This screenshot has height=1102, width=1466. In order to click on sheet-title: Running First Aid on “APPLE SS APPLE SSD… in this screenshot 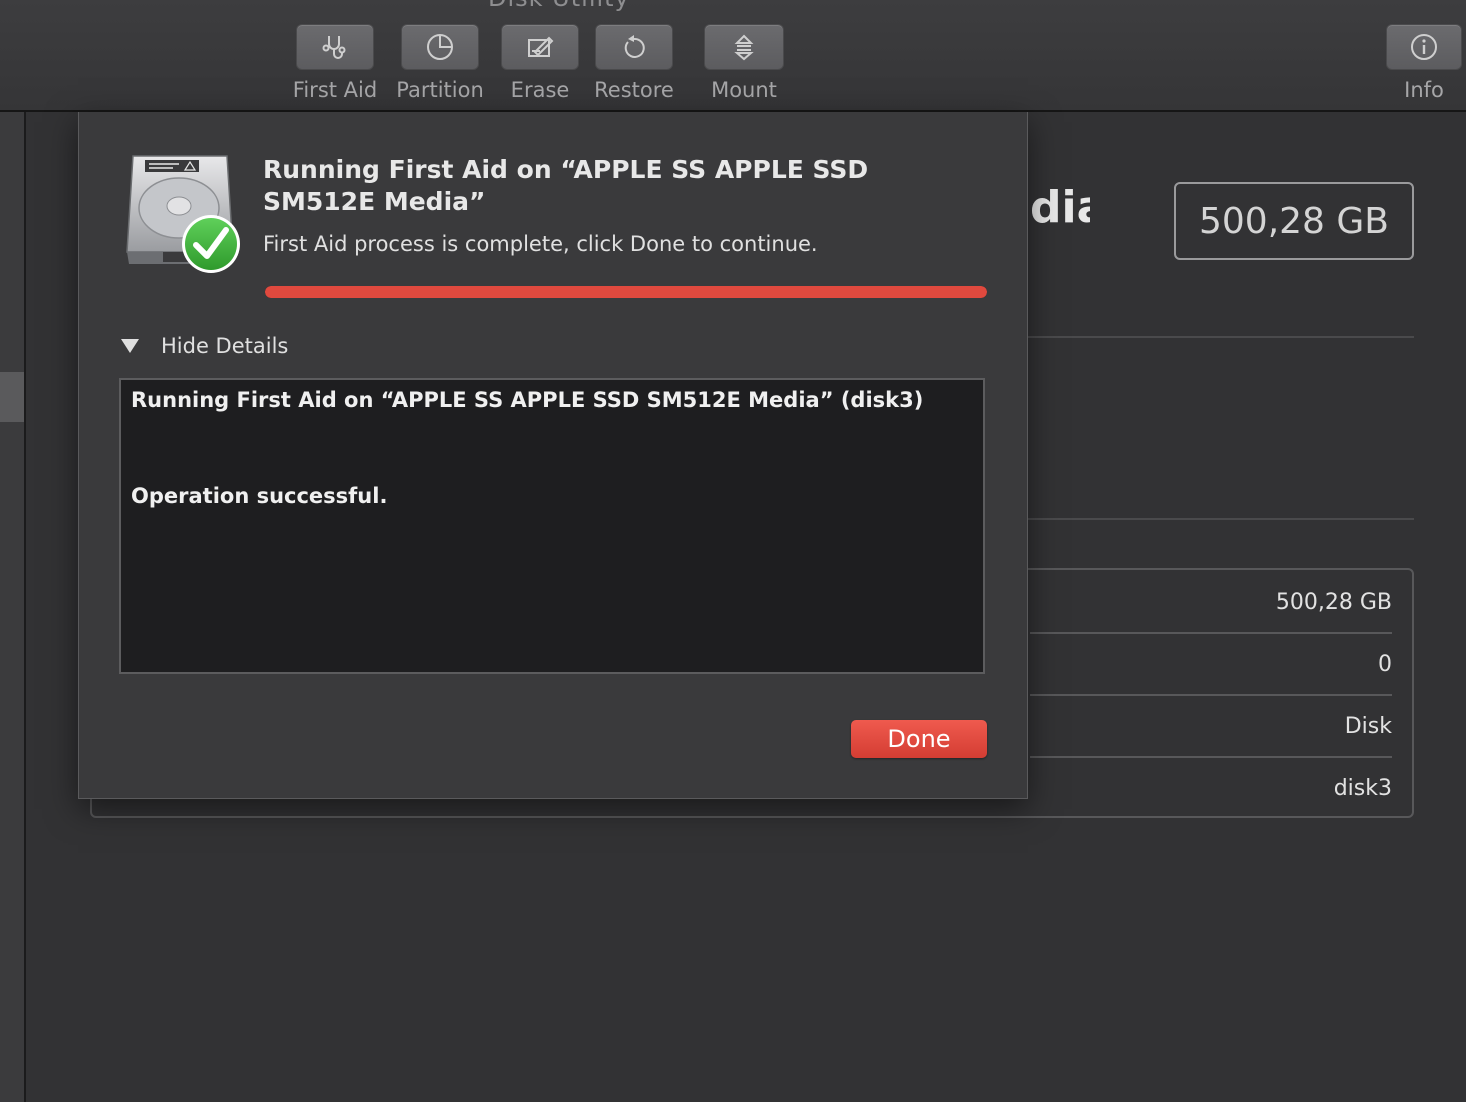, I will do `click(566, 185)`.